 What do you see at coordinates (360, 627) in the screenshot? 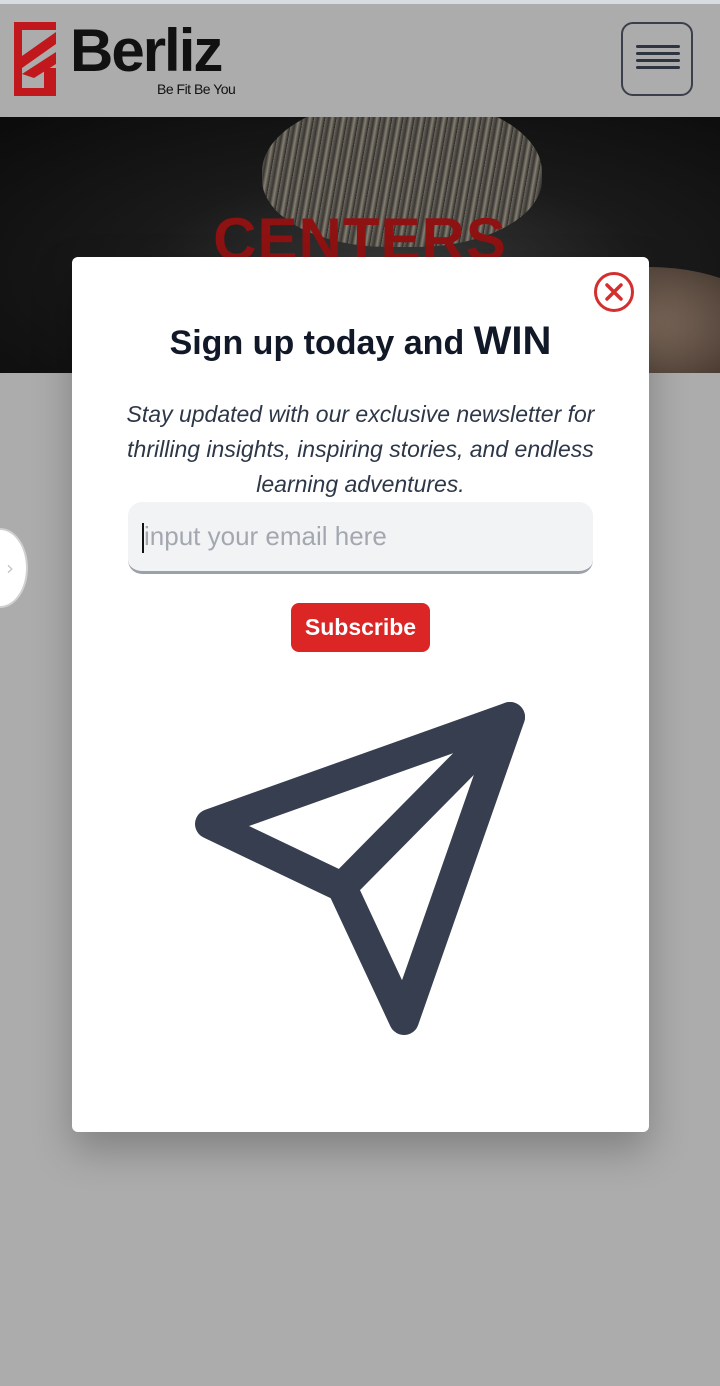
I see `subscribe-button: Subscribe` at bounding box center [360, 627].